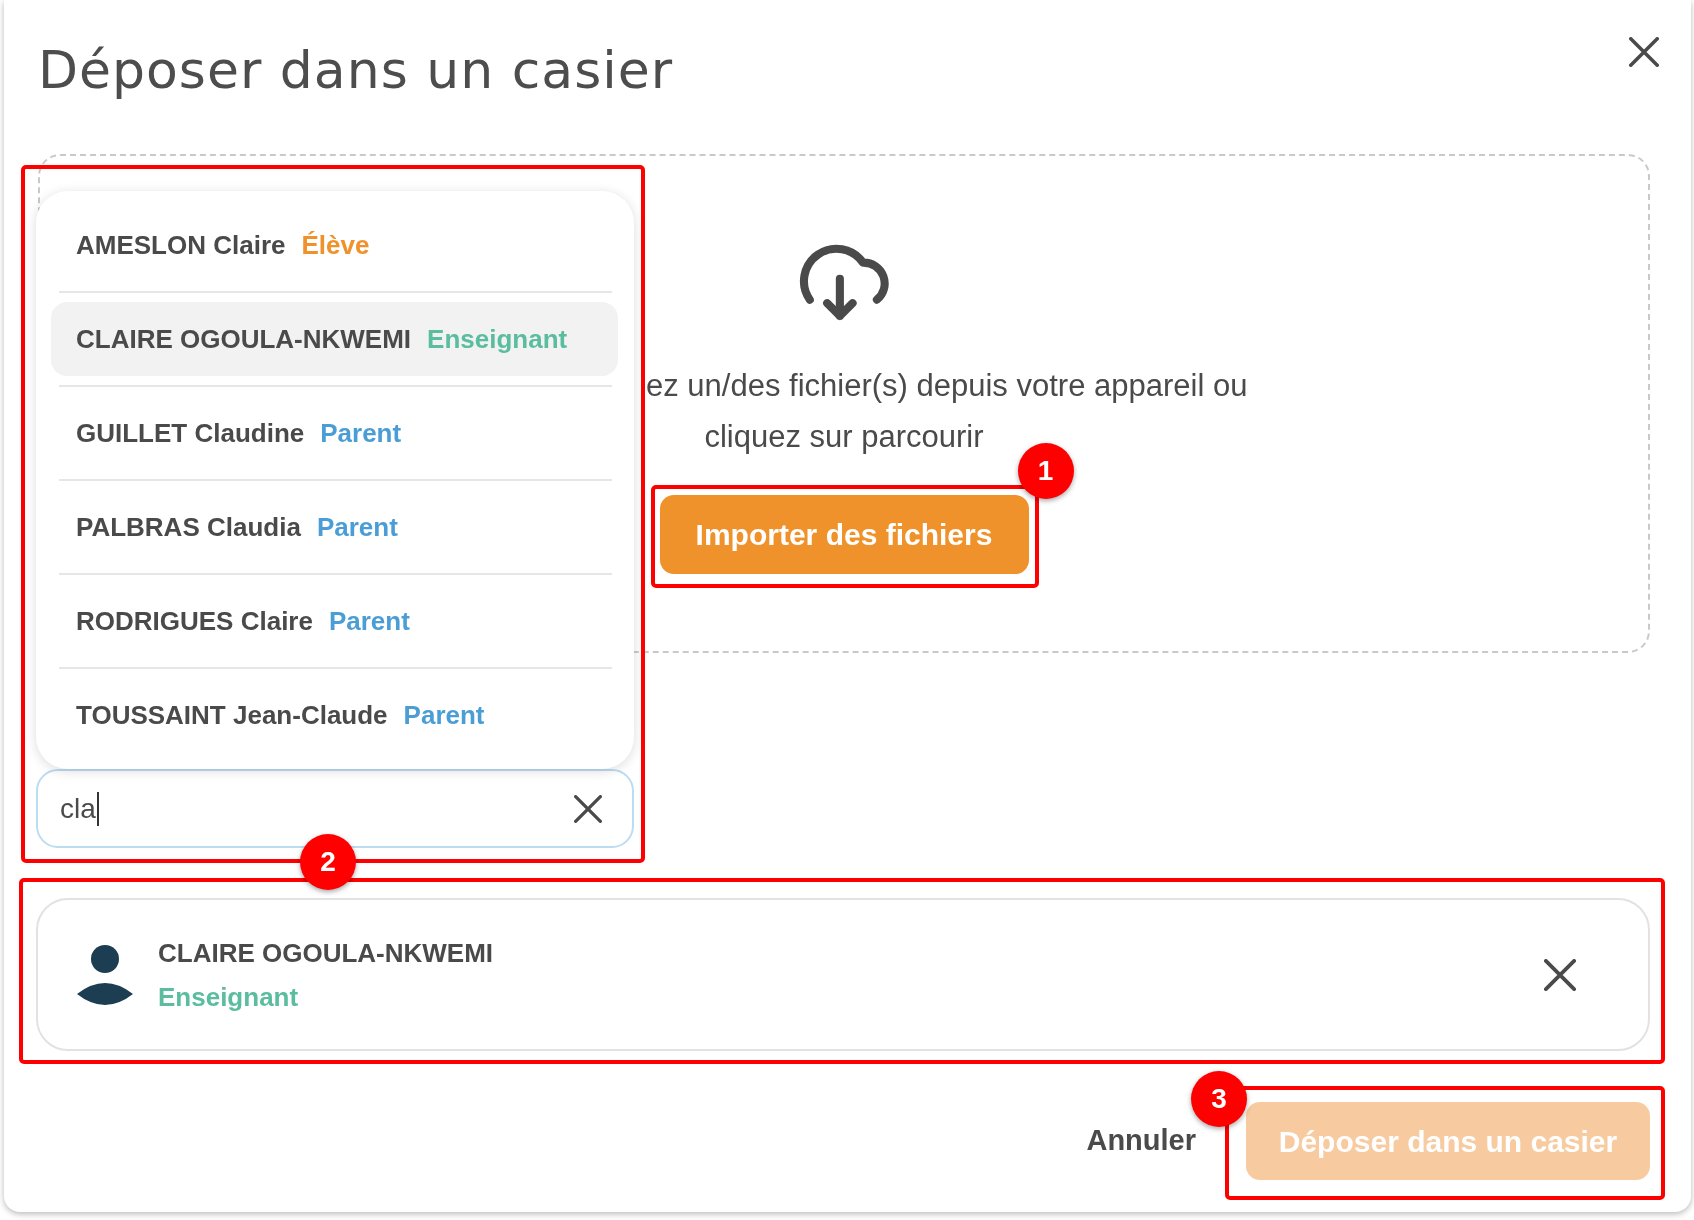  I want to click on clear-search-button, so click(588, 808).